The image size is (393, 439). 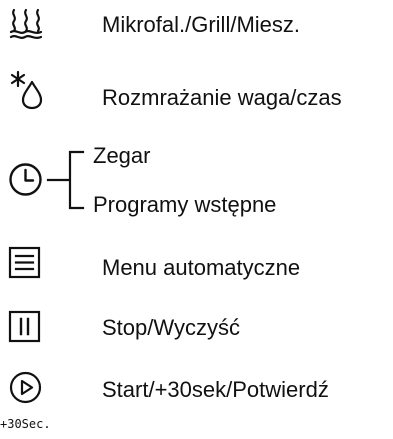 I want to click on microwave-grill-waves-icon, so click(x=26, y=24).